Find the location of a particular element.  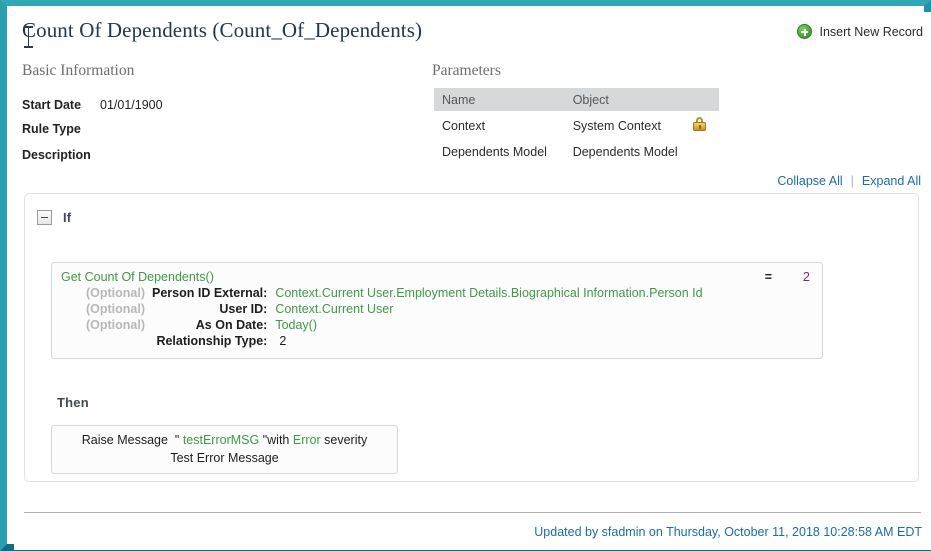

argument-label: As On Date: is located at coordinates (231, 325).